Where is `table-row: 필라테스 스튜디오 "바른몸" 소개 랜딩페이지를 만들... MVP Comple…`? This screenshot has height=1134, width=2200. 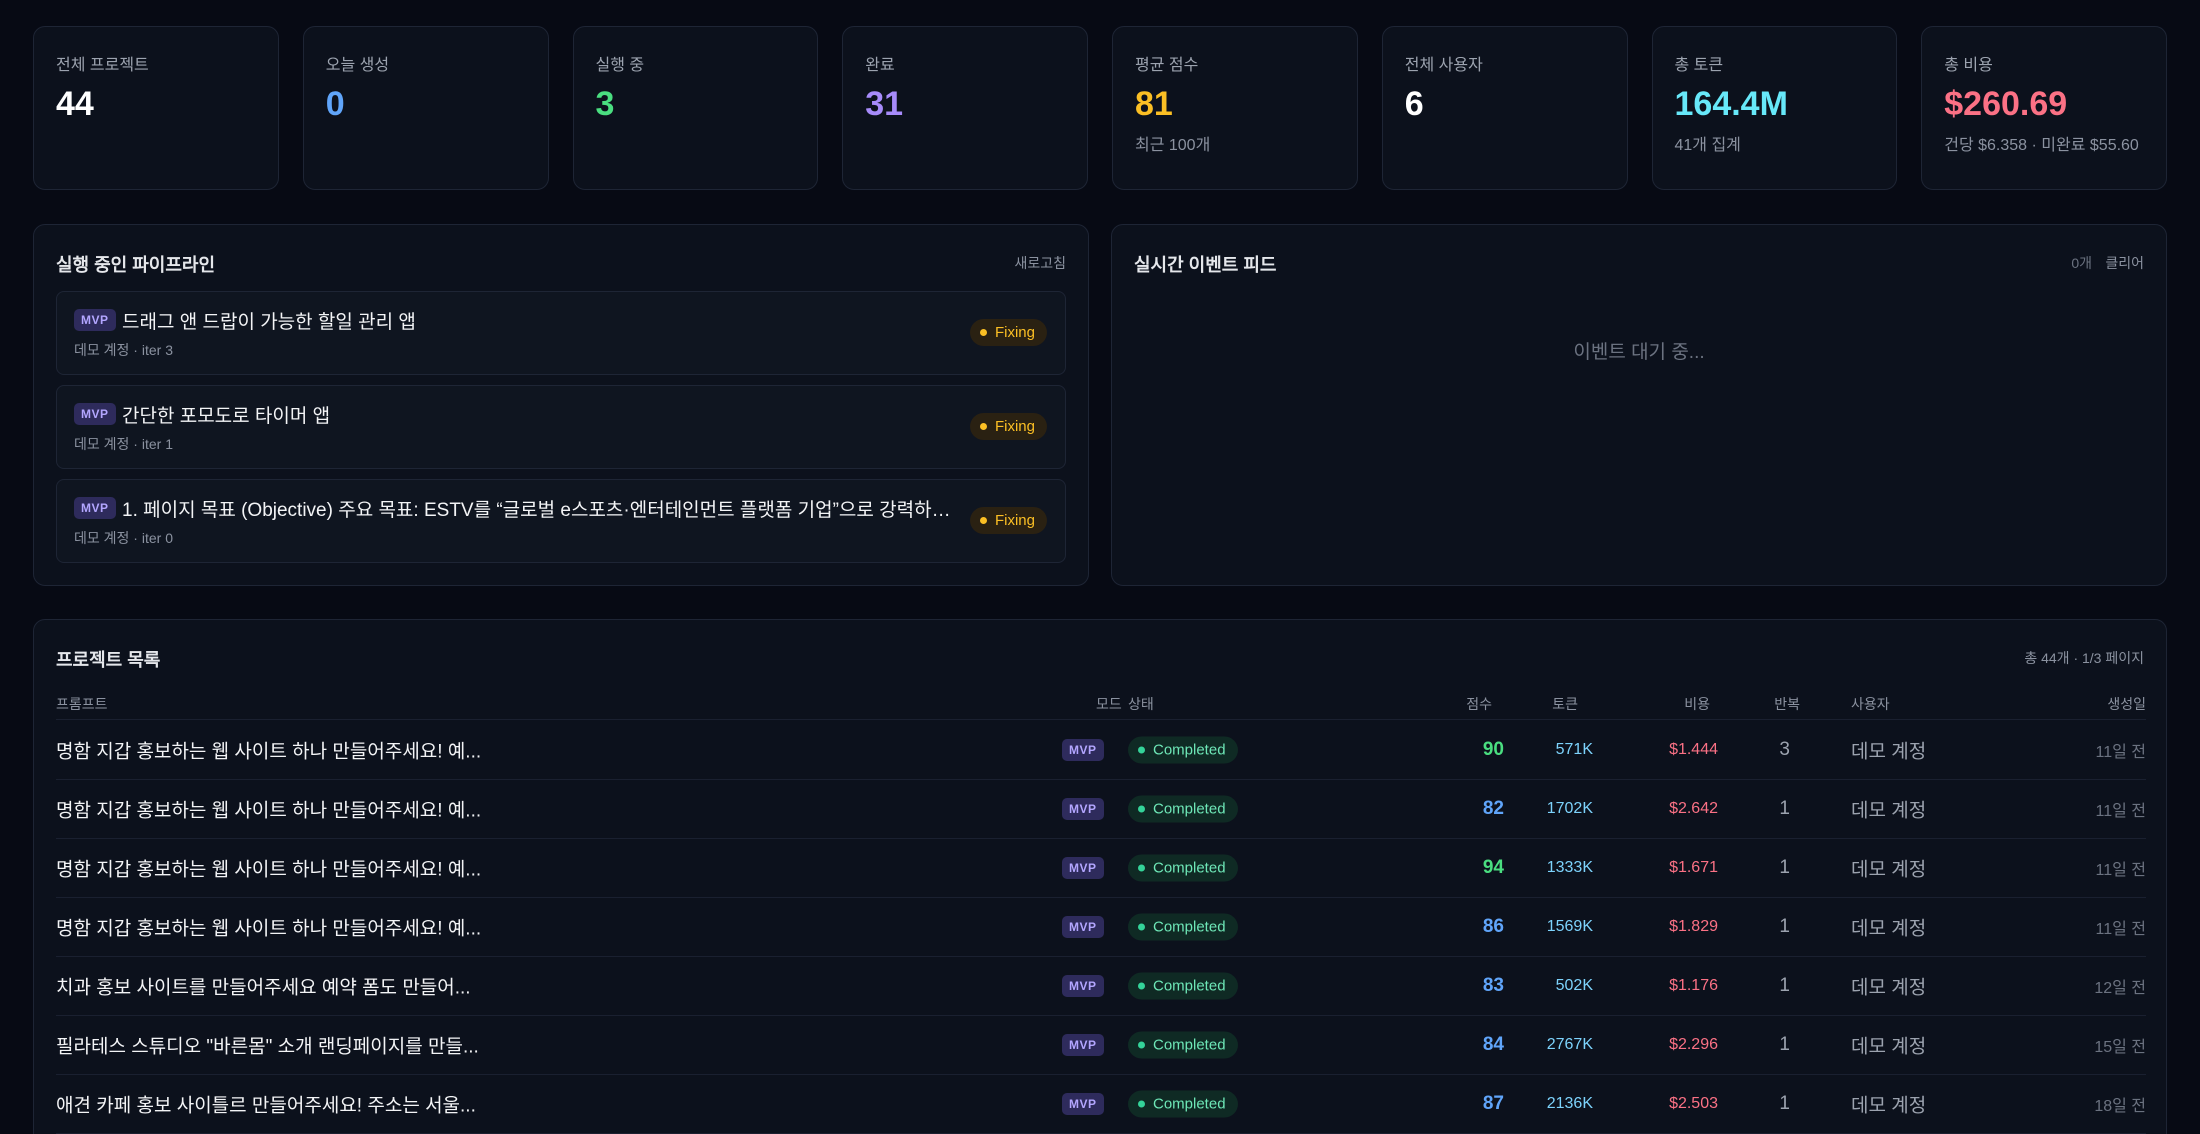 table-row: 필라테스 스튜디오 "바른몸" 소개 랜딩페이지를 만들... MVP Comple… is located at coordinates (1101, 1045).